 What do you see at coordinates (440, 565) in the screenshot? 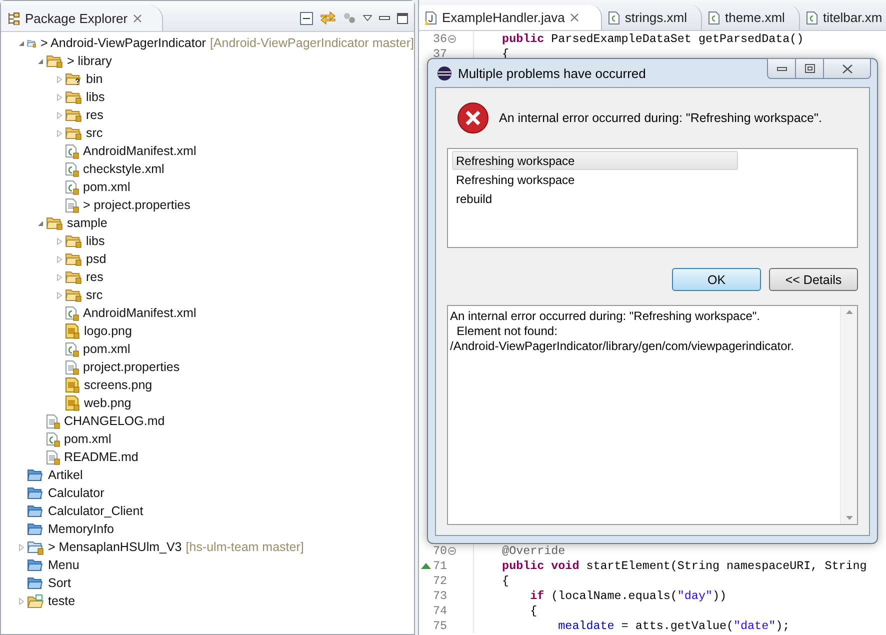
I see `line-number: 71` at bounding box center [440, 565].